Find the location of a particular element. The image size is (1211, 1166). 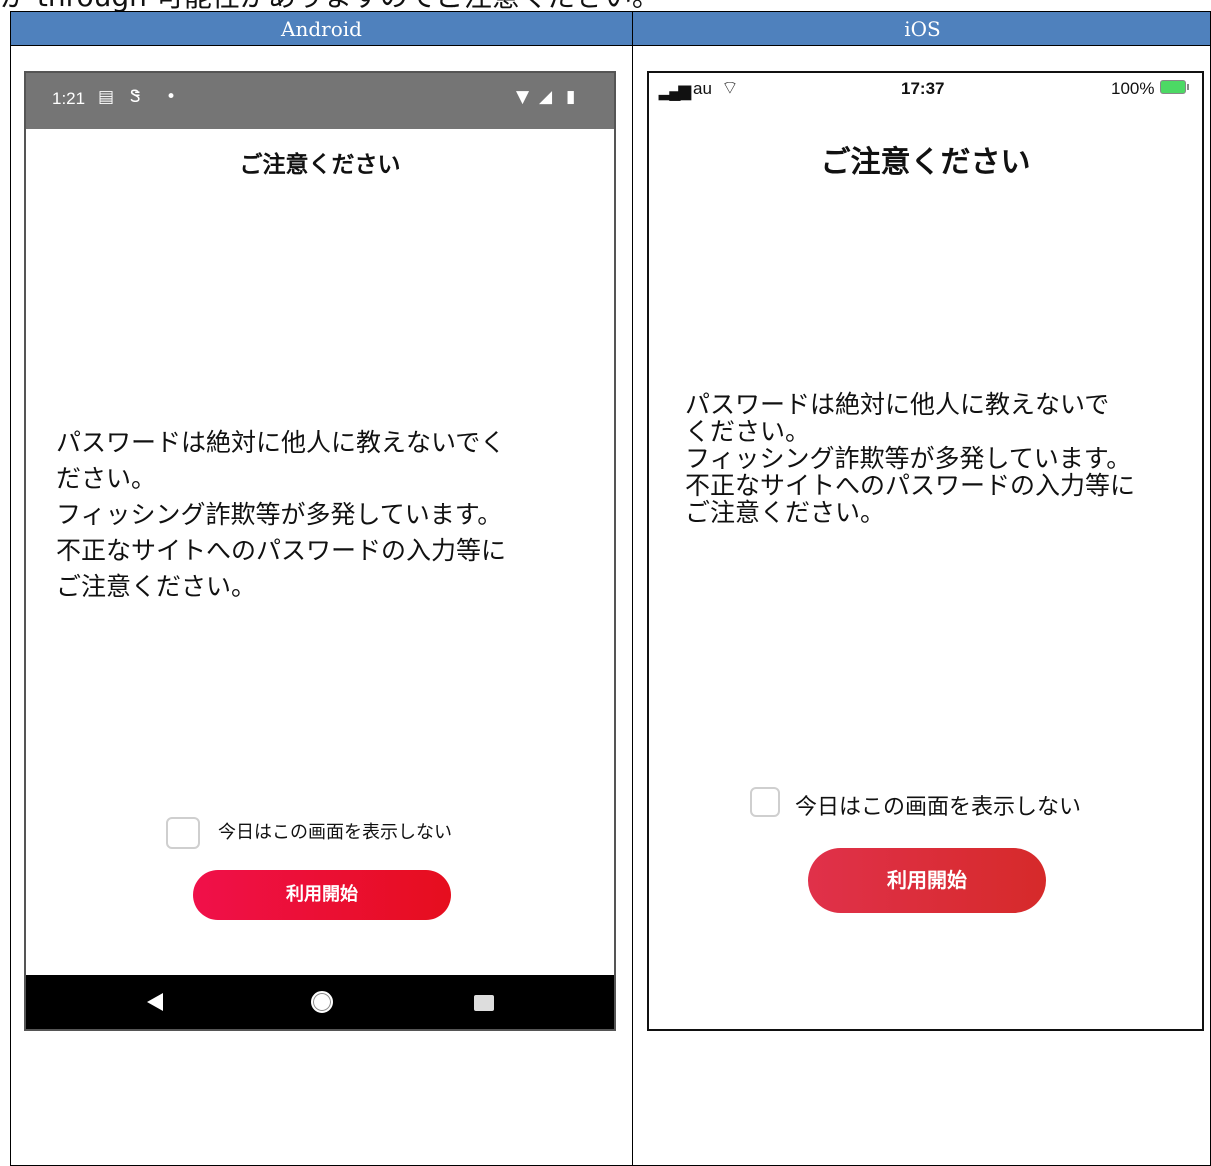

battery-icon is located at coordinates (1173, 87).